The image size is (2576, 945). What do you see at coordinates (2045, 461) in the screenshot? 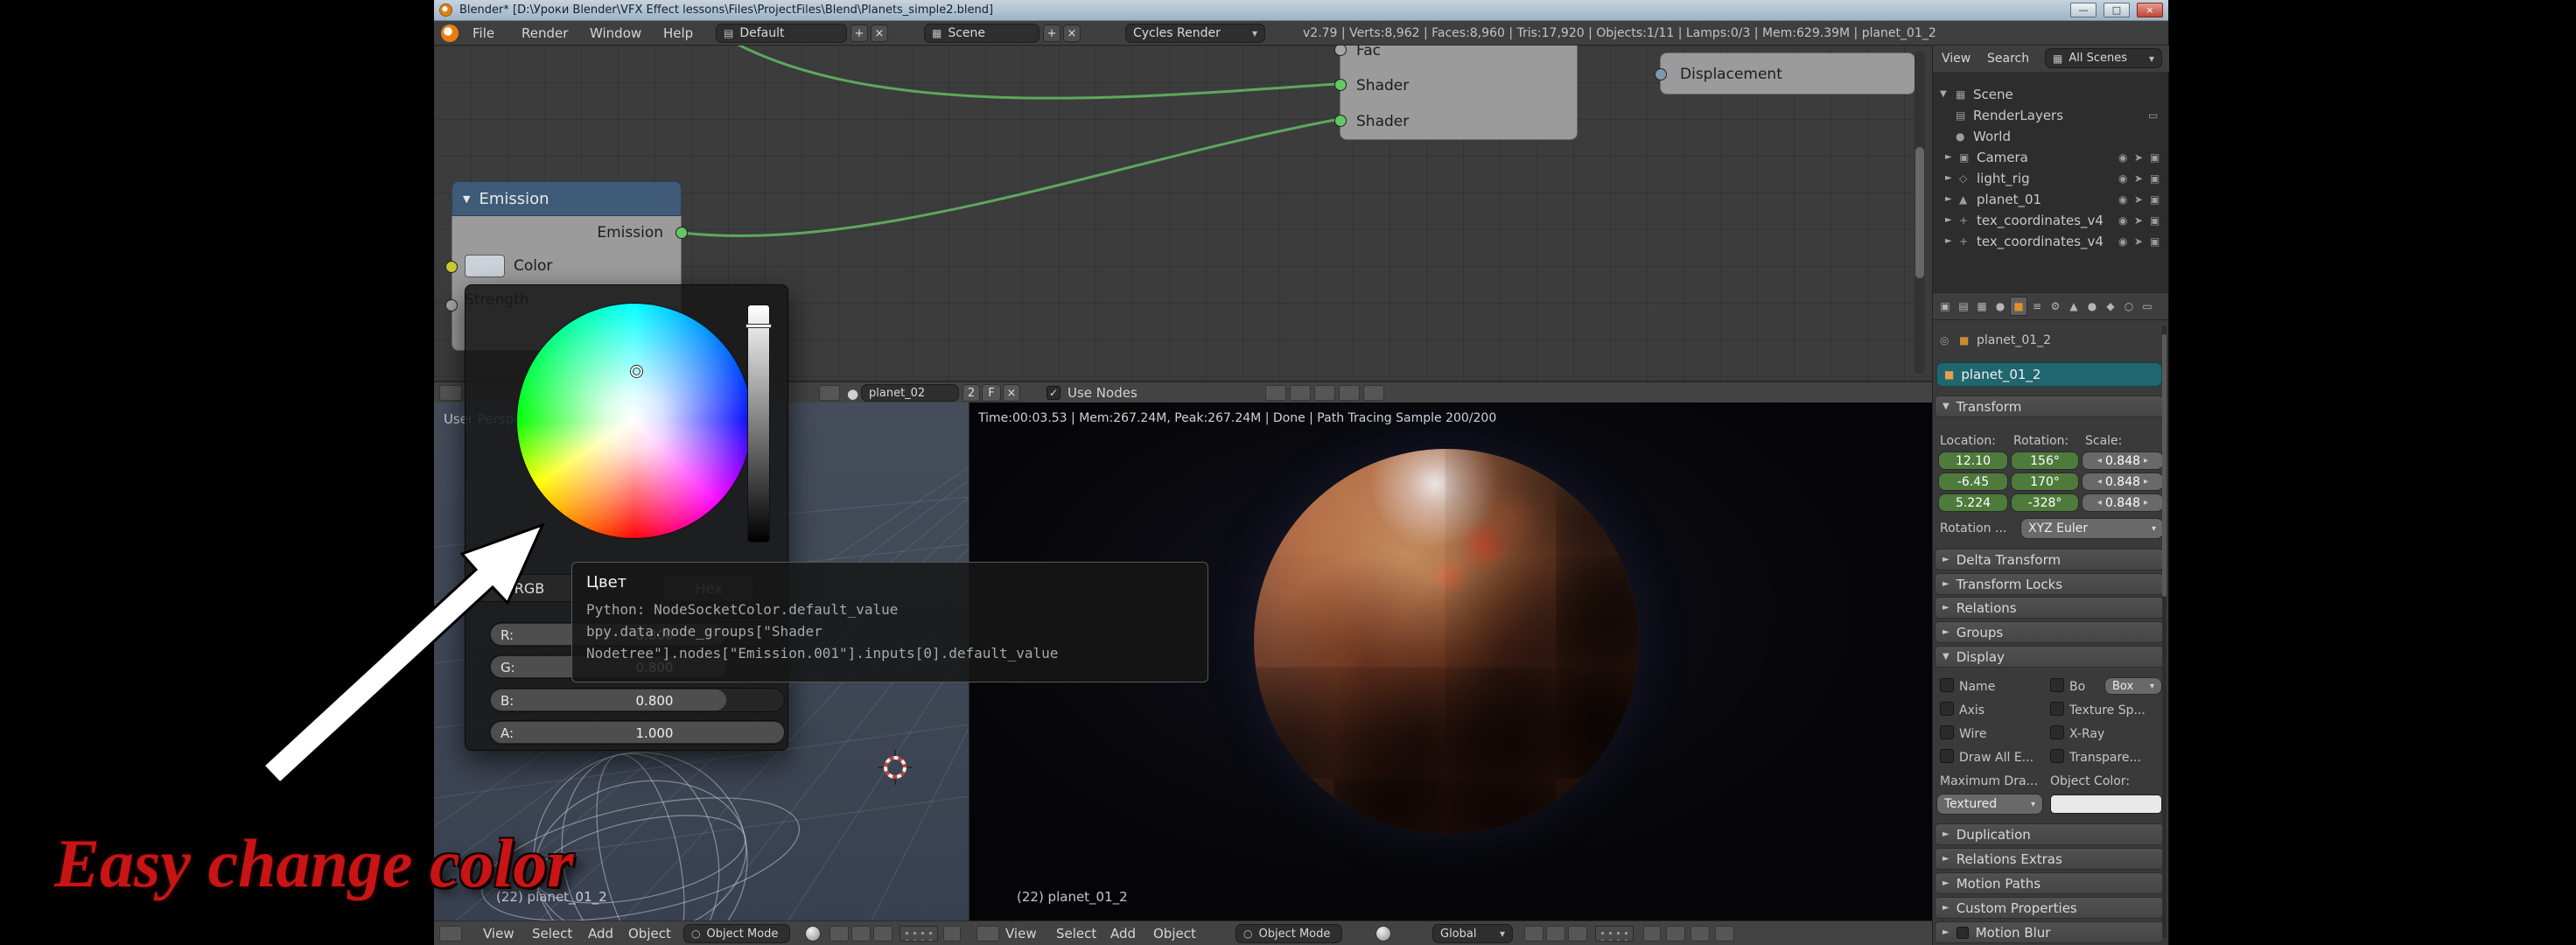
I see `rotation-x-field: 156°` at bounding box center [2045, 461].